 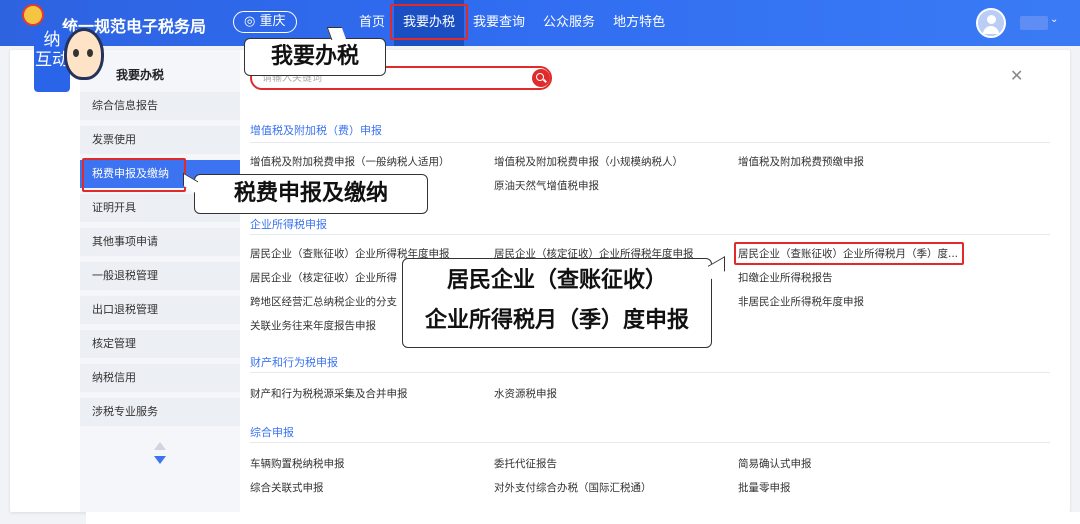 I want to click on scroll-down-icon, so click(x=160, y=460).